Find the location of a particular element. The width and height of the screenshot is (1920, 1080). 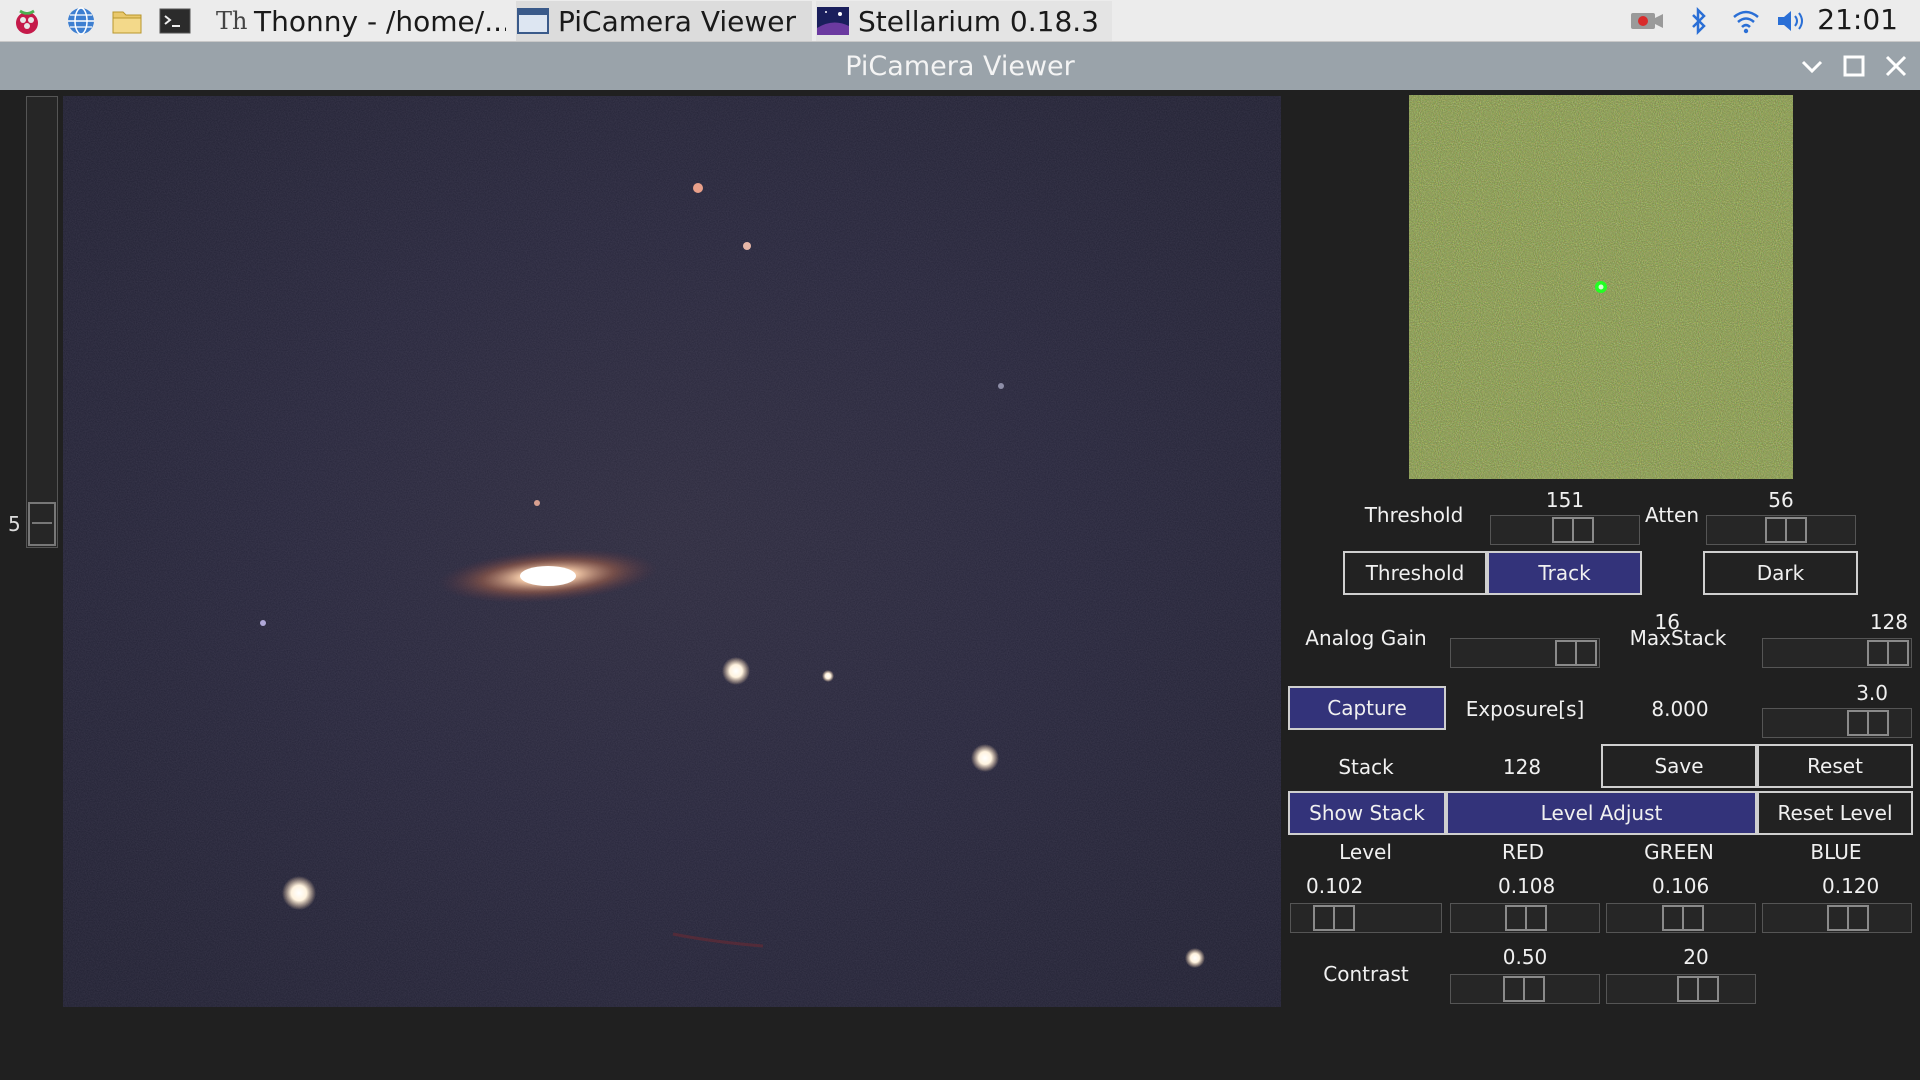

window-icon is located at coordinates (533, 21).